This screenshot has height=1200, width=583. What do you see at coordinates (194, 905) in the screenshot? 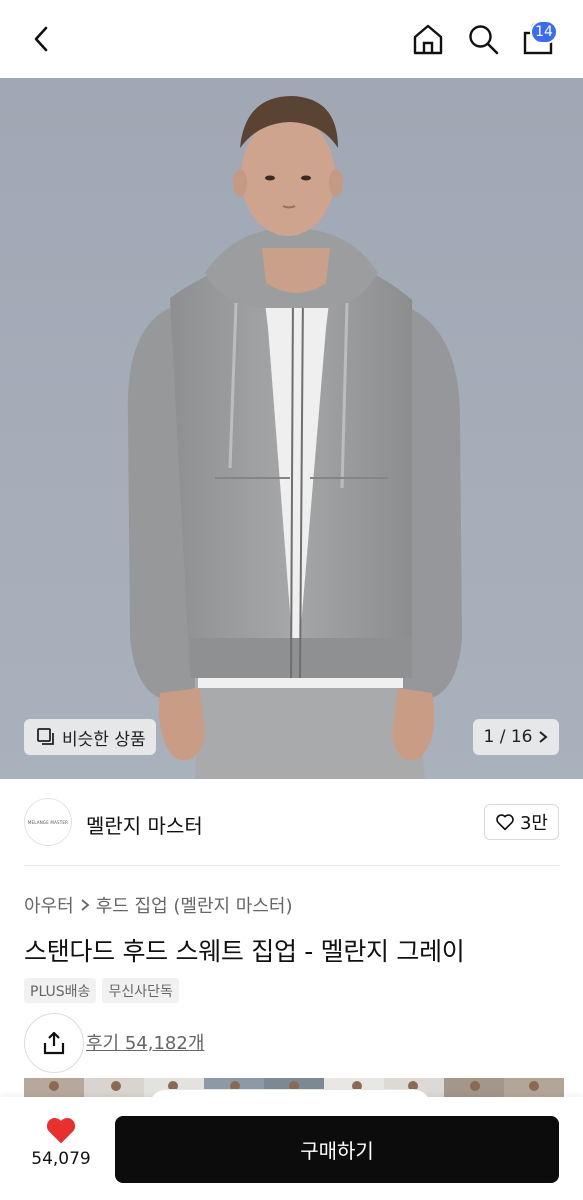
I see `breadcrumb-subcategory: 후드 집업 (멜란지 마스터)` at bounding box center [194, 905].